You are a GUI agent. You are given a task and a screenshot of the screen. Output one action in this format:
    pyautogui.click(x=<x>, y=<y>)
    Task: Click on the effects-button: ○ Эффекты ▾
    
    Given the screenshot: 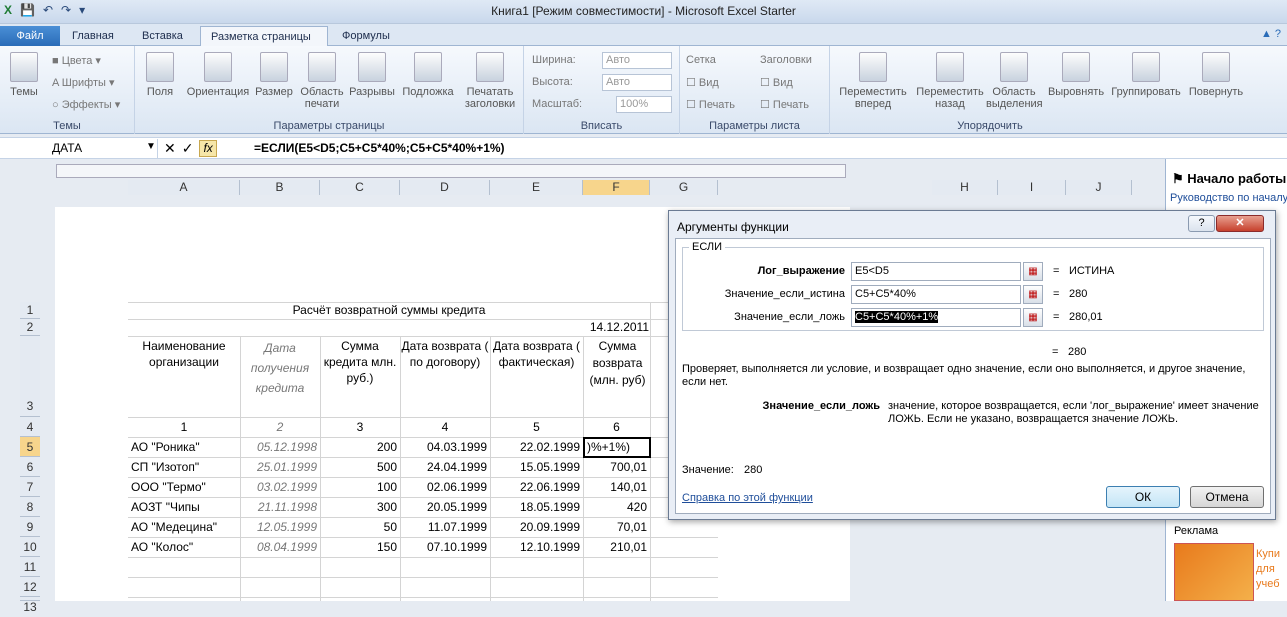 What is the action you would take?
    pyautogui.click(x=86, y=104)
    